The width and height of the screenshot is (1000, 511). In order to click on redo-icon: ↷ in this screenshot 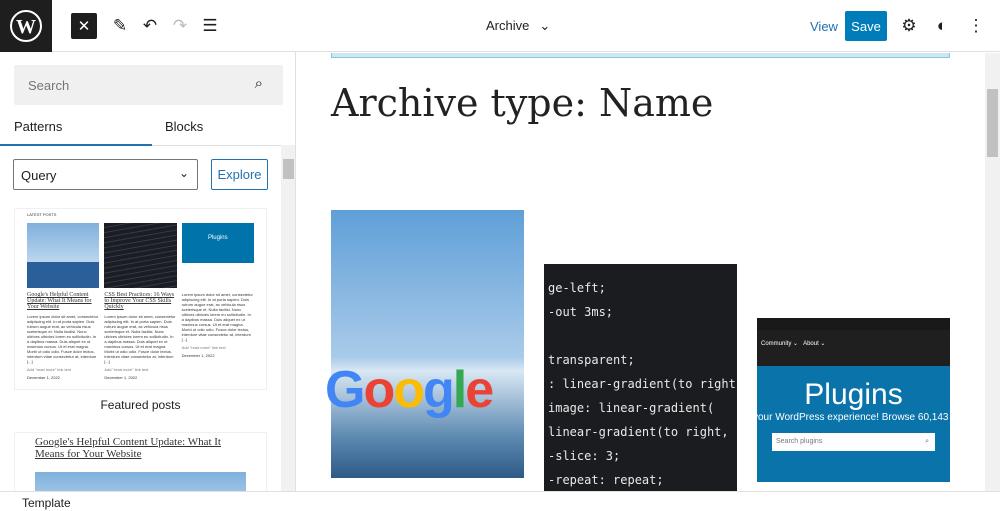, I will do `click(180, 26)`.